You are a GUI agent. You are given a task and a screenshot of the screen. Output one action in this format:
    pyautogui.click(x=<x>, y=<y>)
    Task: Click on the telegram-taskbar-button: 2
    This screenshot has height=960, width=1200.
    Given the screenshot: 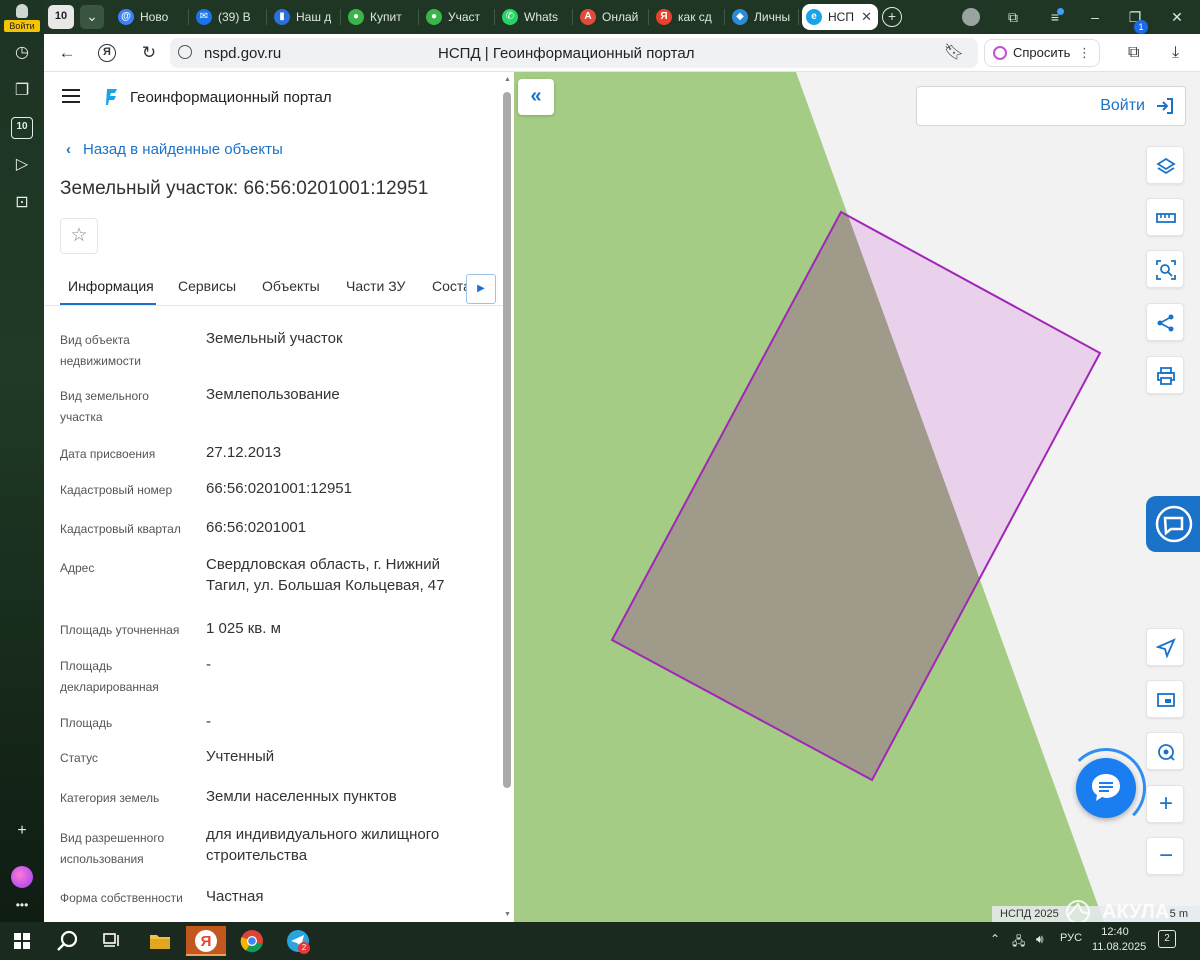 What is the action you would take?
    pyautogui.click(x=298, y=941)
    